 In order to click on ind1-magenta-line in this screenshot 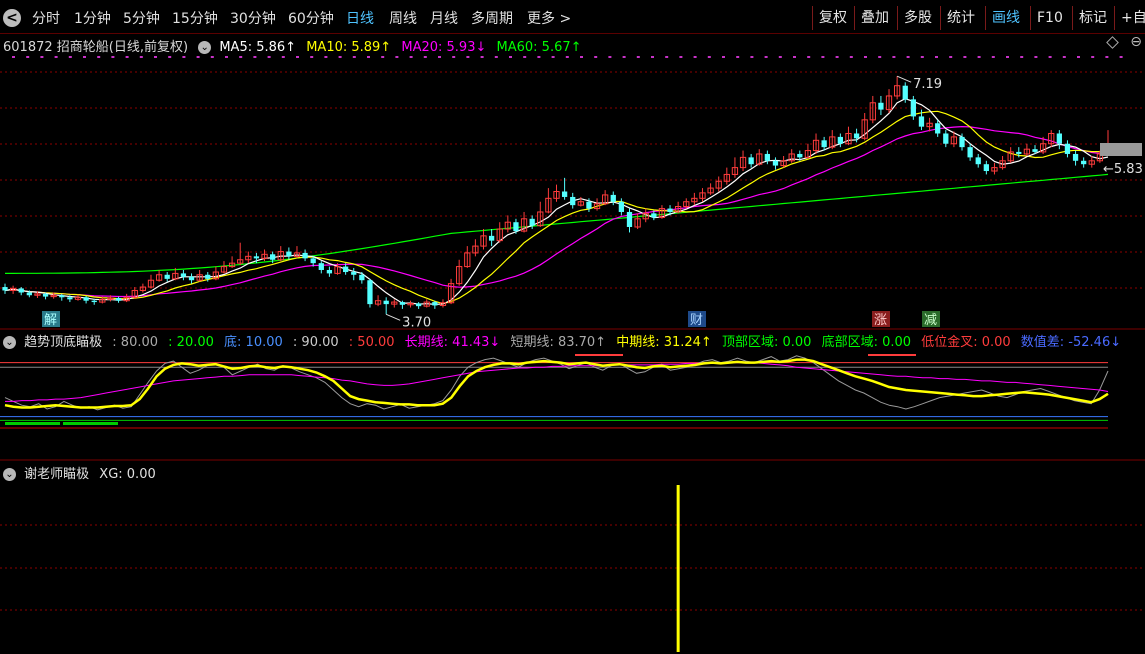, I will do `click(557, 382)`.